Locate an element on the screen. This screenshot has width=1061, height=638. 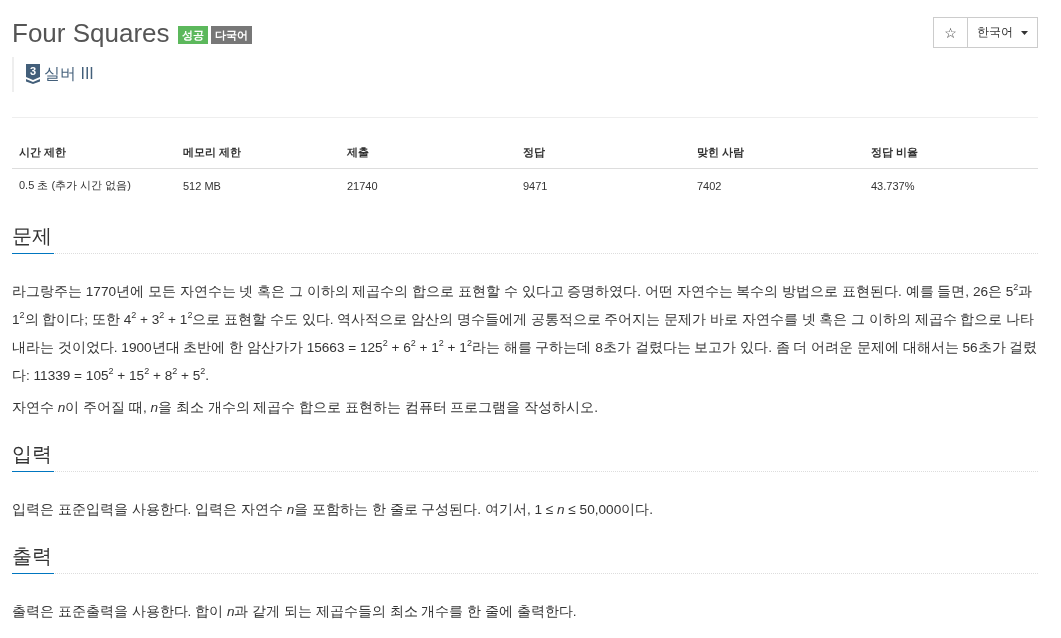
column-header: 정답 is located at coordinates (534, 152).